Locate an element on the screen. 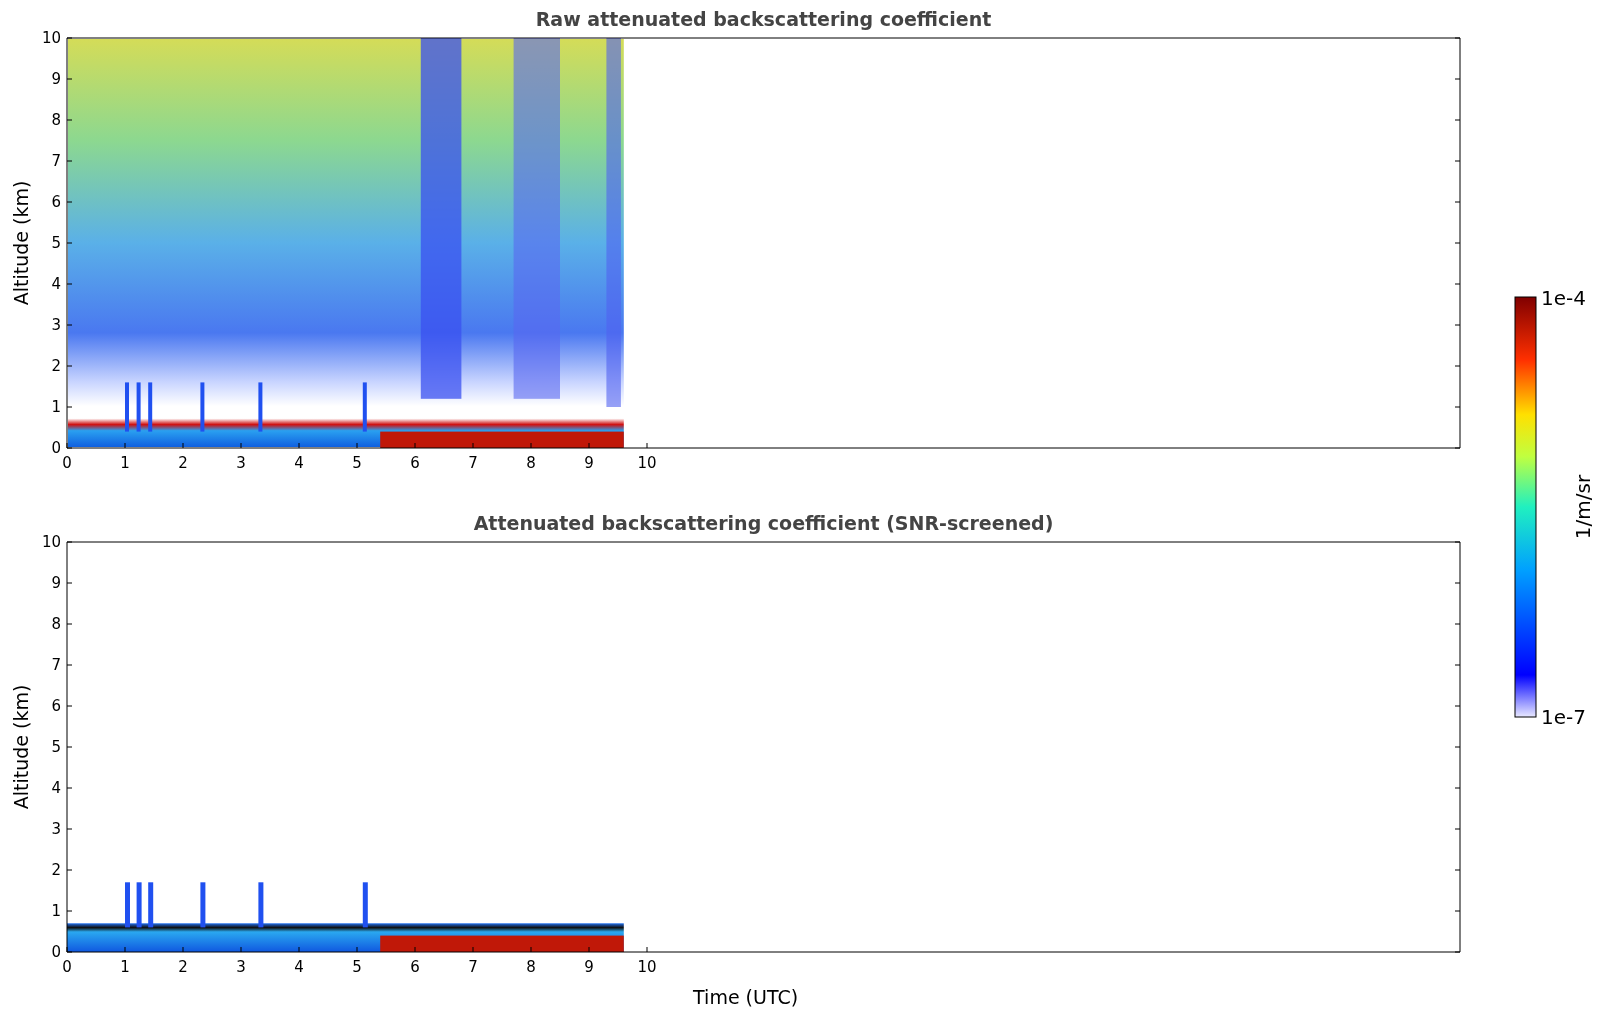  chart-title: Attenuated backscattering coefficient (SNR-screened) is located at coordinates (763, 523).